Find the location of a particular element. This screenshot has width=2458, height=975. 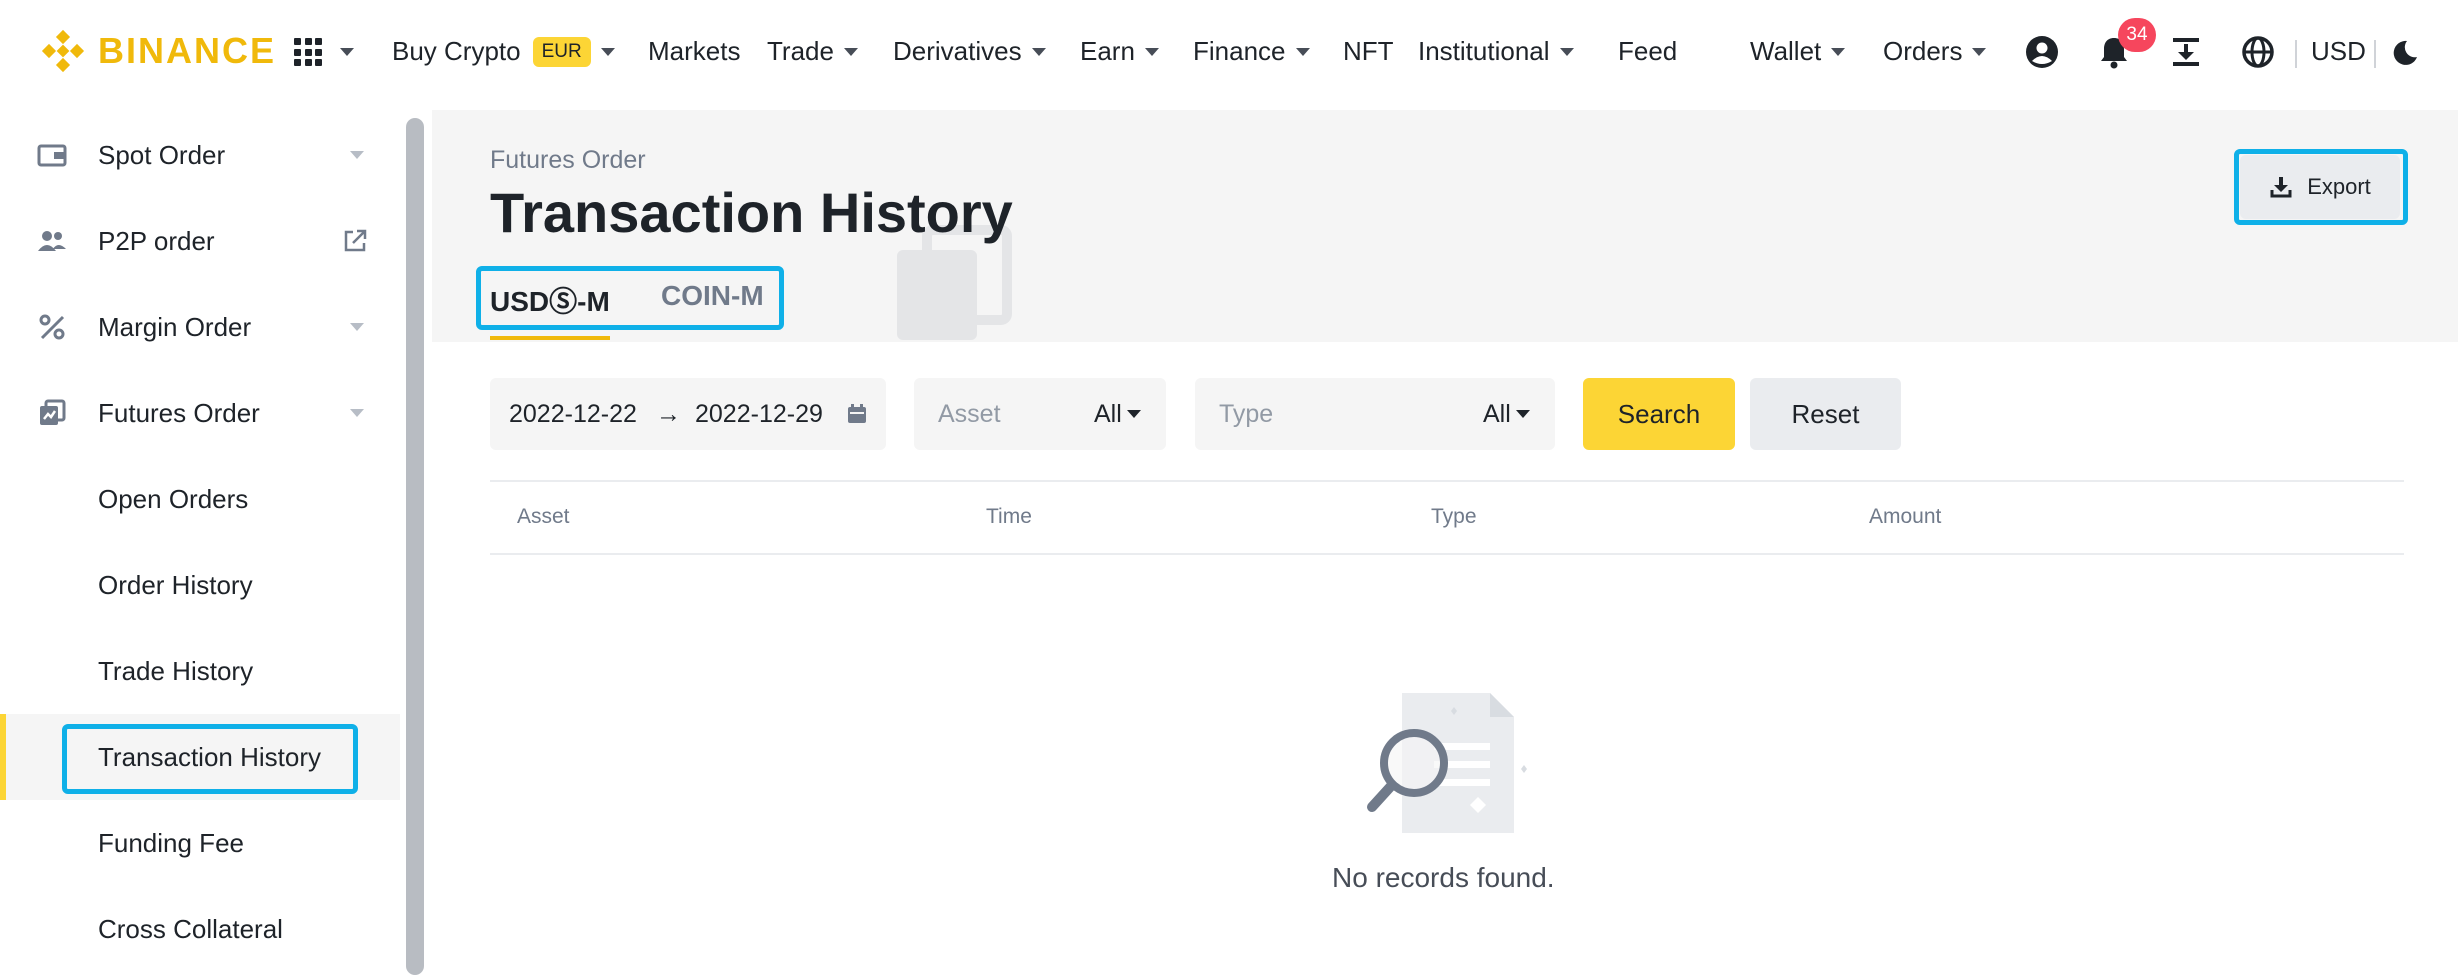

sidebar-item-p2p-order: P2P order is located at coordinates (200, 241).